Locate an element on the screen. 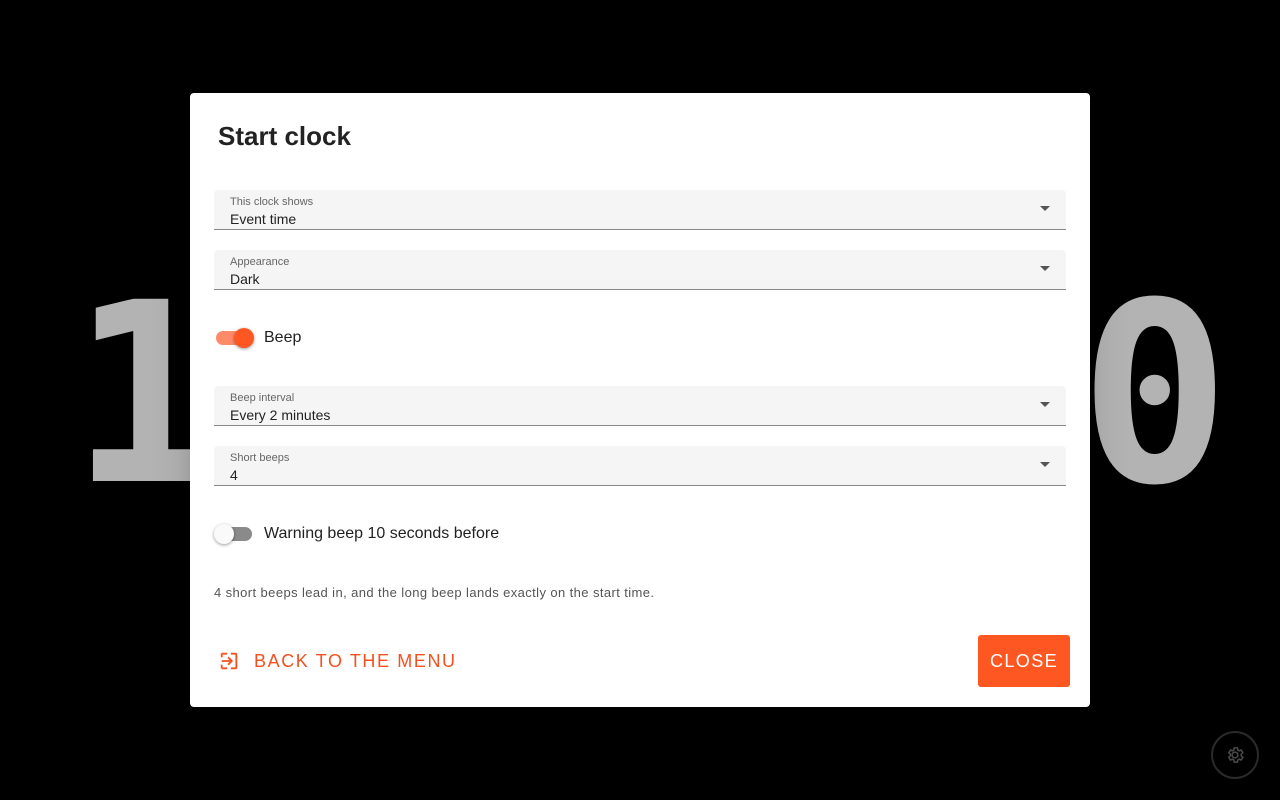 Image resolution: width=1280 pixels, height=800 pixels. short-beeps-select: Short beeps 4 is located at coordinates (640, 466).